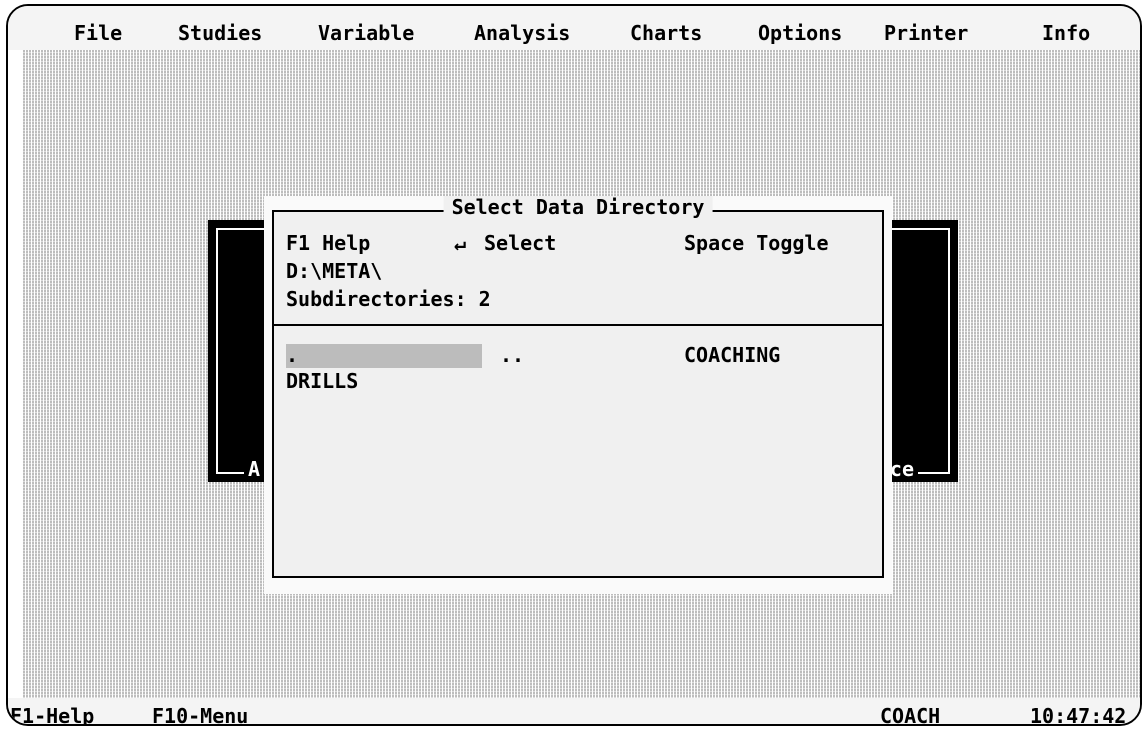 The width and height of the screenshot is (1147, 730). I want to click on dialog-title: Select Data Directory, so click(578, 207).